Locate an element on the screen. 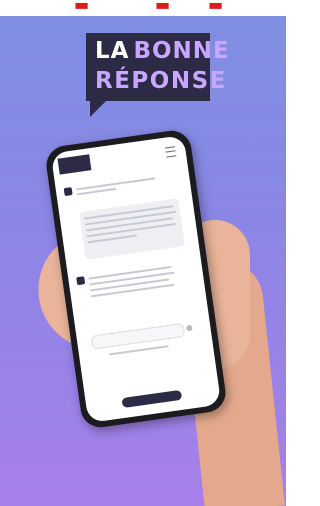 The width and height of the screenshot is (320, 506). bottom-action-pill is located at coordinates (152, 399).